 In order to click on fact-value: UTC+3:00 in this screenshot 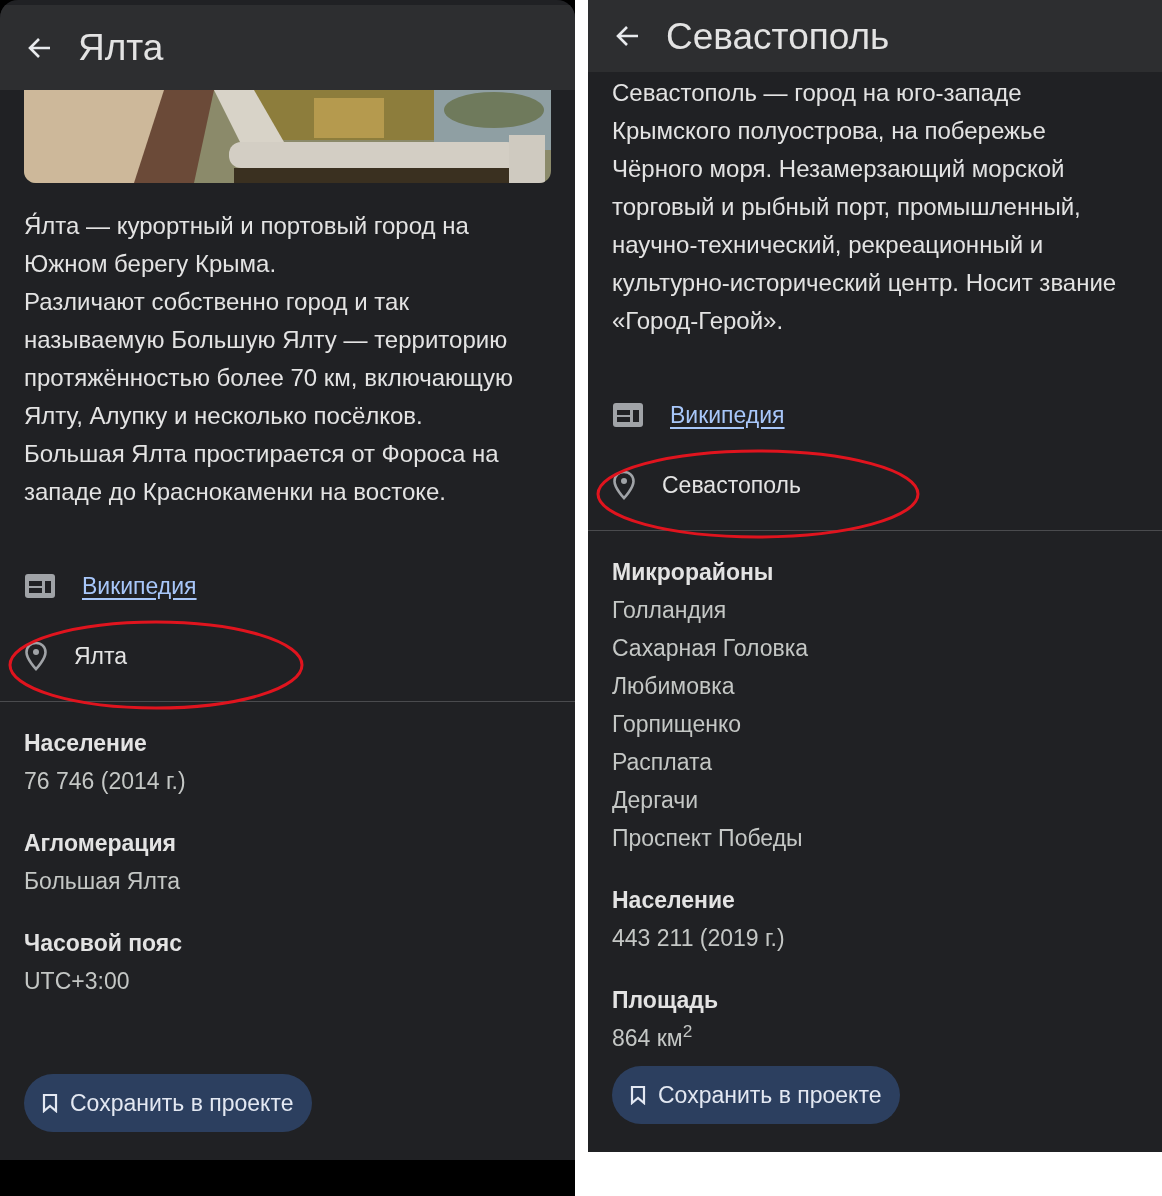, I will do `click(77, 981)`.